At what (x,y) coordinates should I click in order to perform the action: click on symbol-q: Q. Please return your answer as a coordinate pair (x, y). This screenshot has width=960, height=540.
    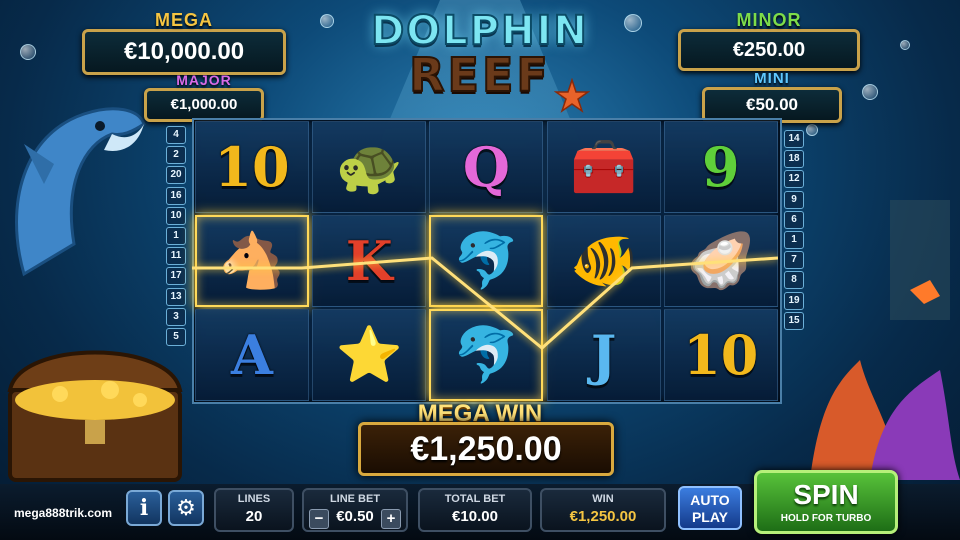
    Looking at the image, I should click on (486, 167).